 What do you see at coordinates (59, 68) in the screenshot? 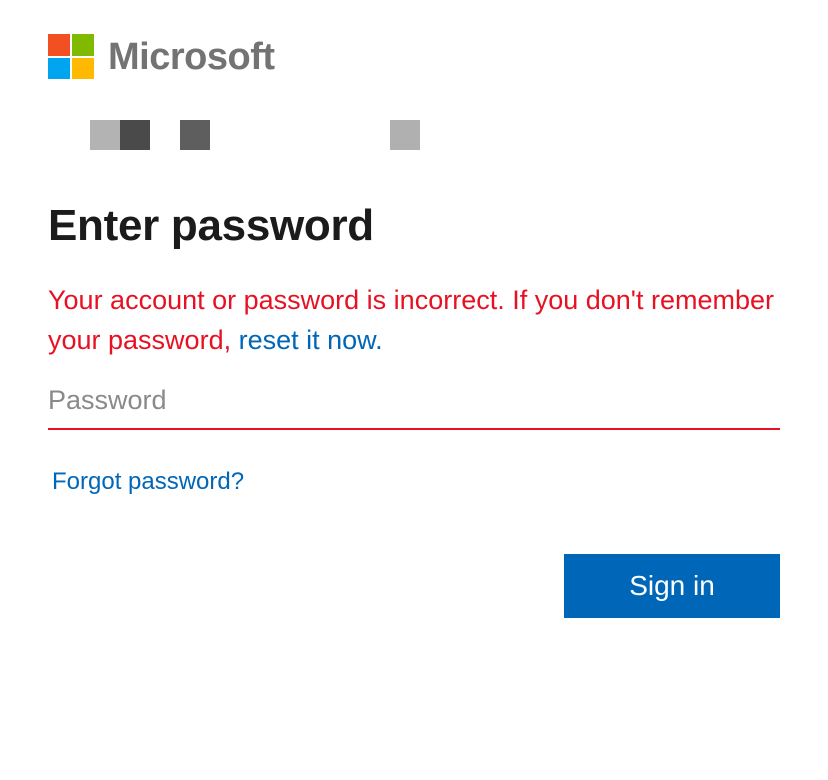
I see `logo-square-blue` at bounding box center [59, 68].